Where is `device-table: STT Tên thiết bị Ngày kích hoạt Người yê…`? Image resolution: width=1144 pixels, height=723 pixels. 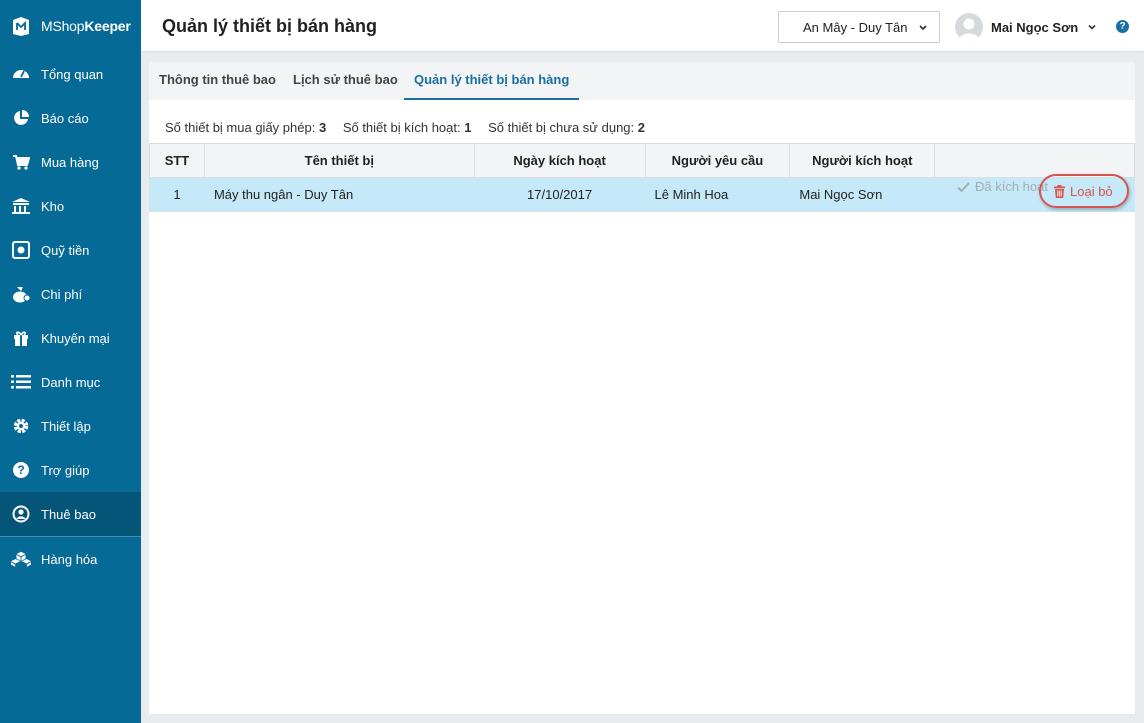
device-table: STT Tên thiết bị Ngày kích hoạt Người yê… is located at coordinates (642, 177).